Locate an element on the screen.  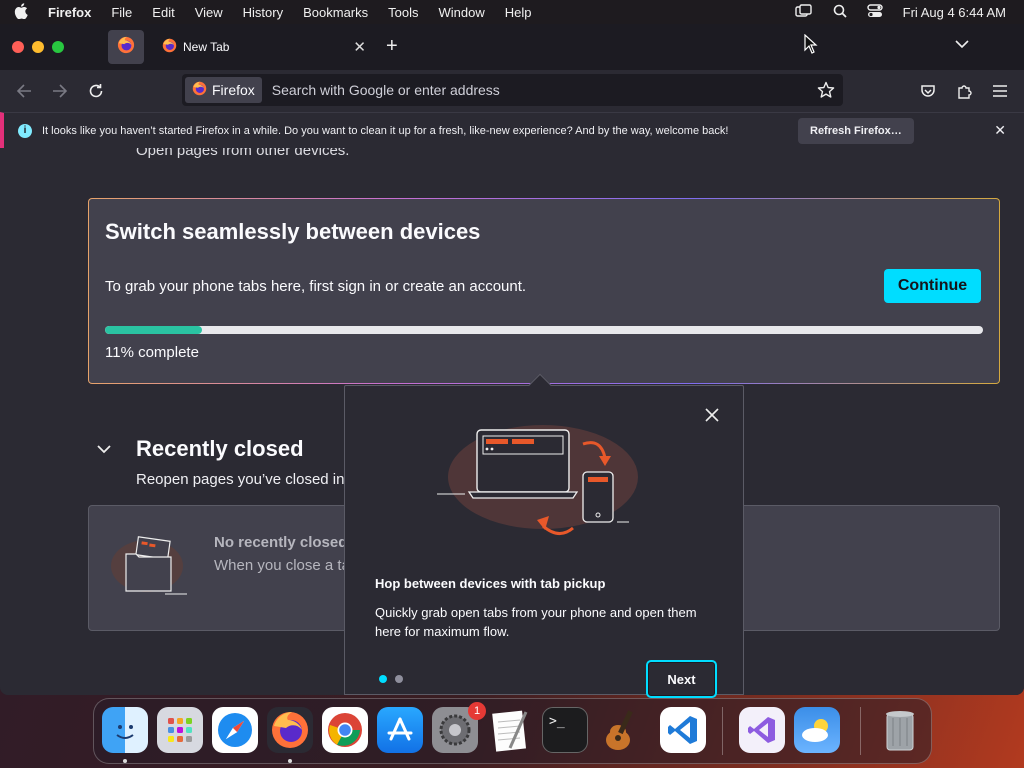
list-all-tabs-chevron-icon is located at coordinates (963, 45).